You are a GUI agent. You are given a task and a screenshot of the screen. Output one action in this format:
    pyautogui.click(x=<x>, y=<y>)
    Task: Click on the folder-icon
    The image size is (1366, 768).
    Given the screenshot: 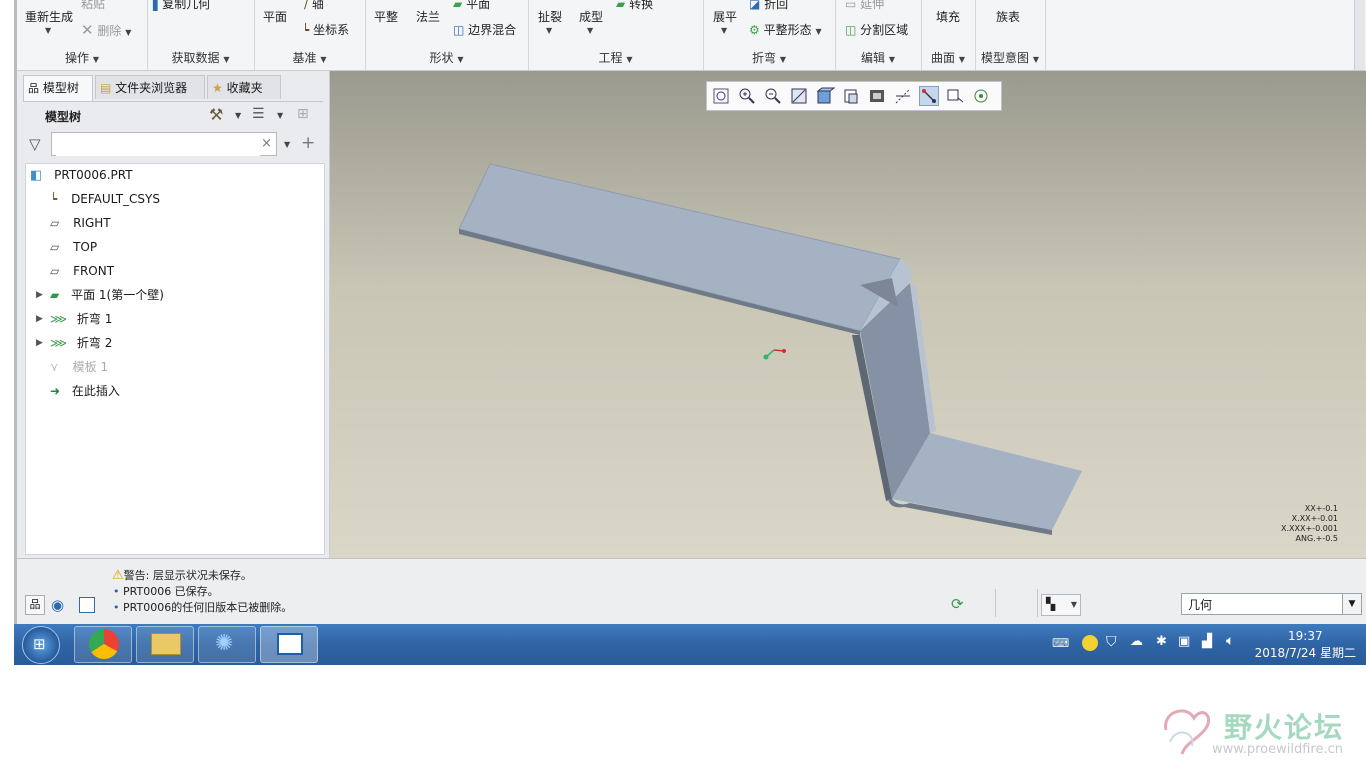 What is the action you would take?
    pyautogui.click(x=166, y=644)
    